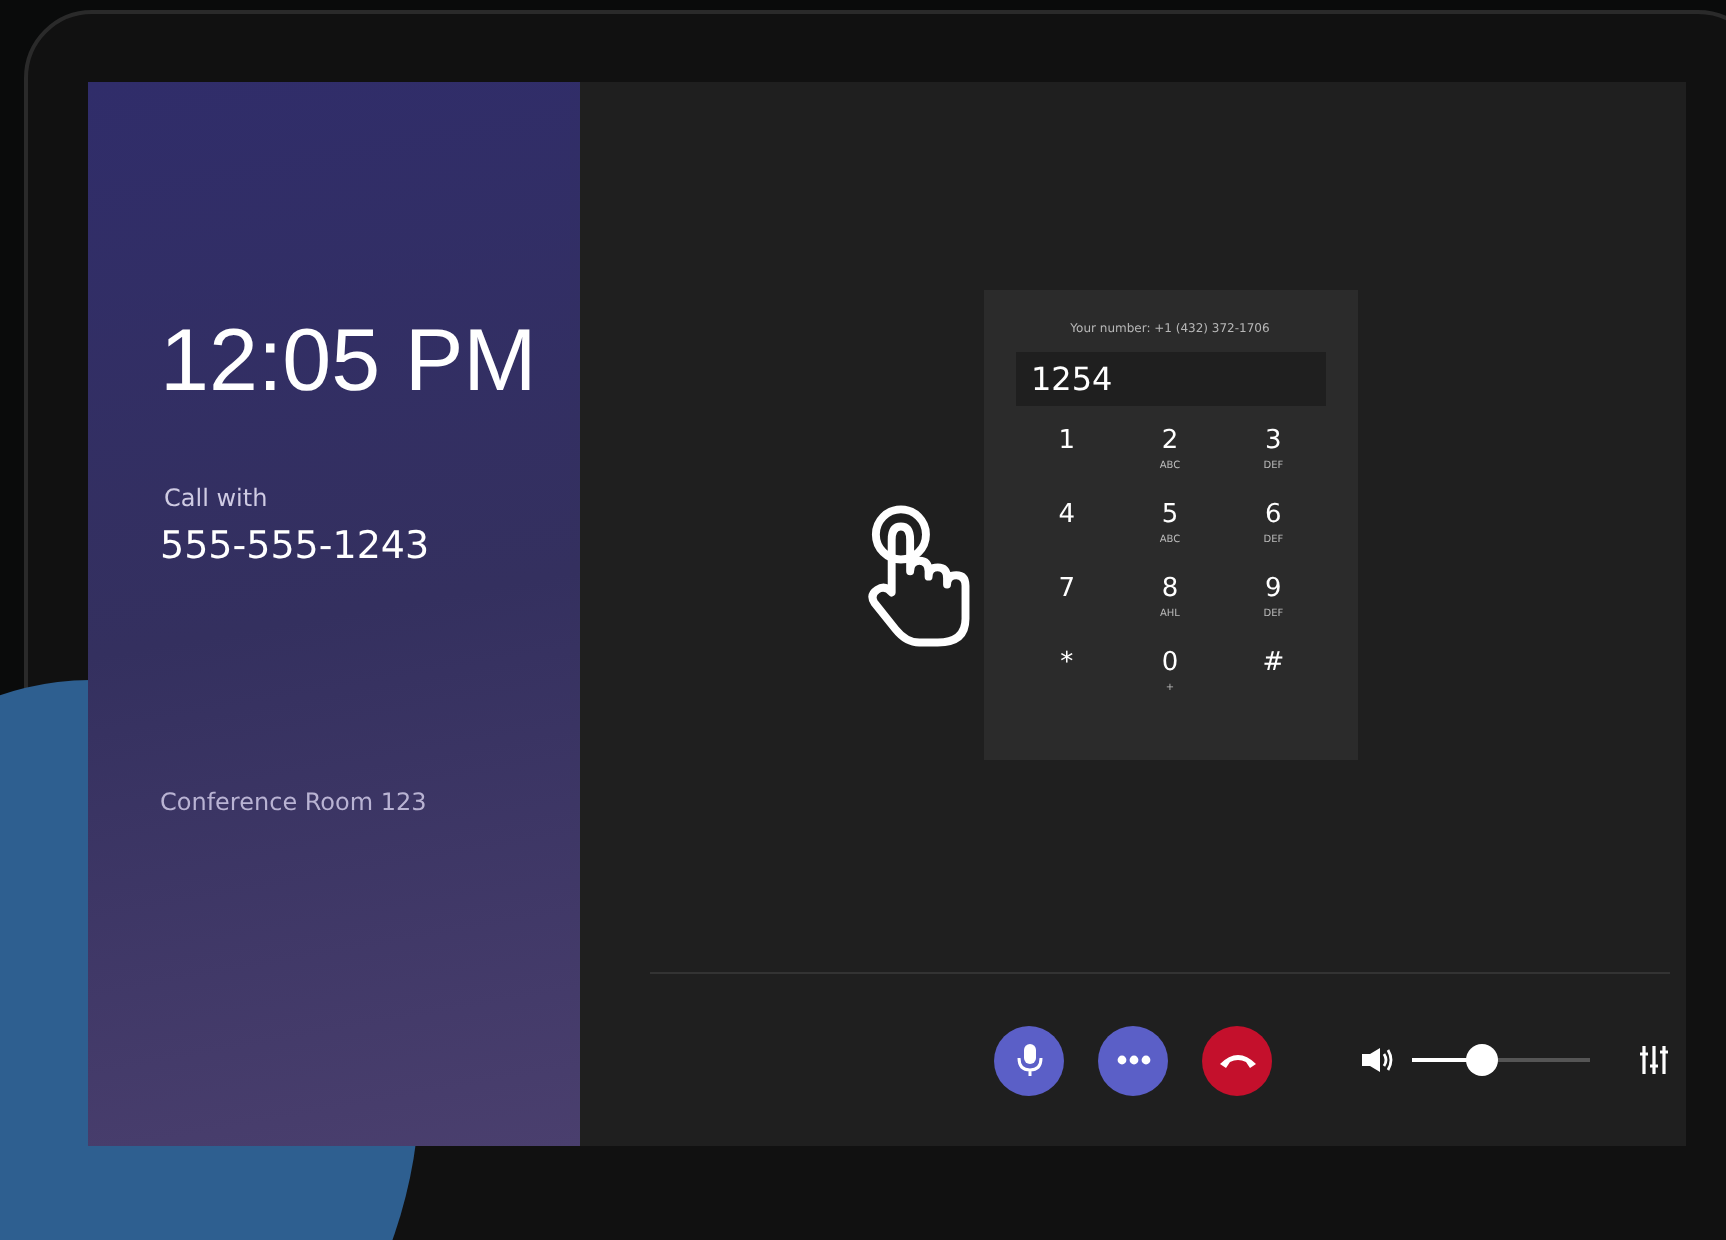 The height and width of the screenshot is (1240, 1726). What do you see at coordinates (1067, 681) in the screenshot?
I see `dial-key: *` at bounding box center [1067, 681].